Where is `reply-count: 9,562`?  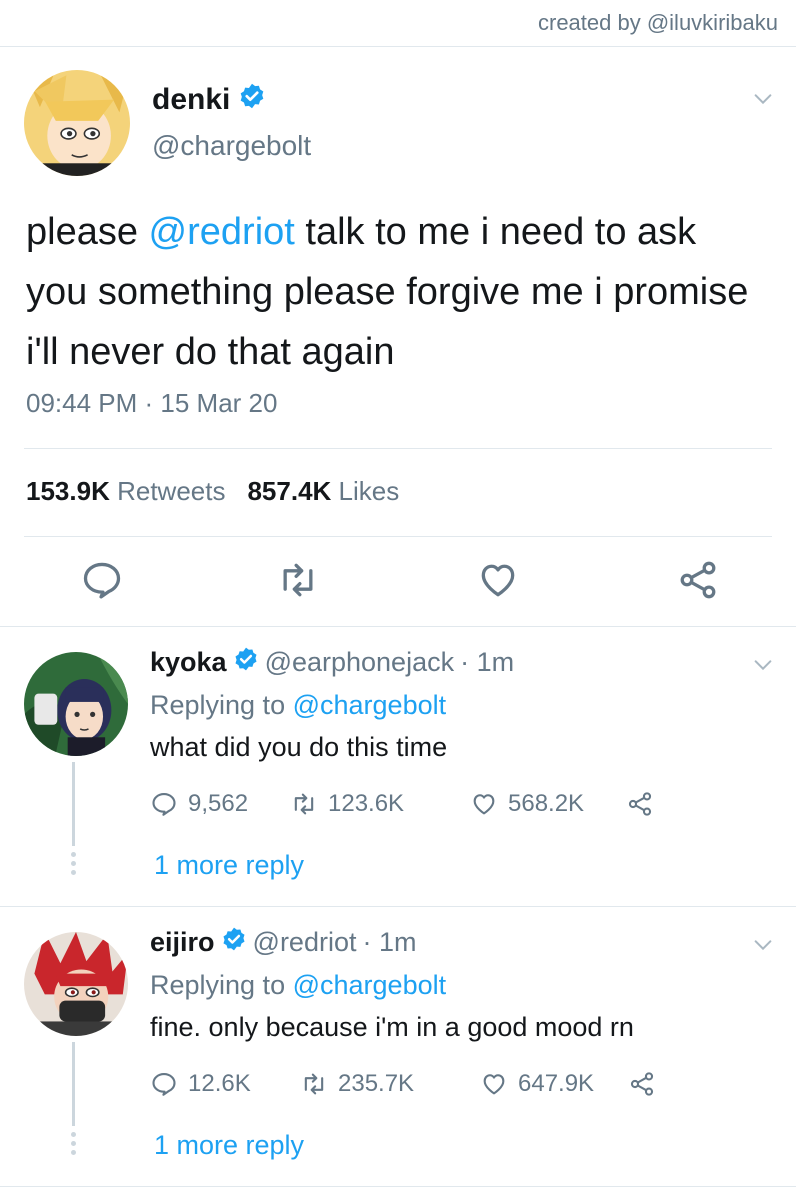
reply-count: 9,562 is located at coordinates (218, 803).